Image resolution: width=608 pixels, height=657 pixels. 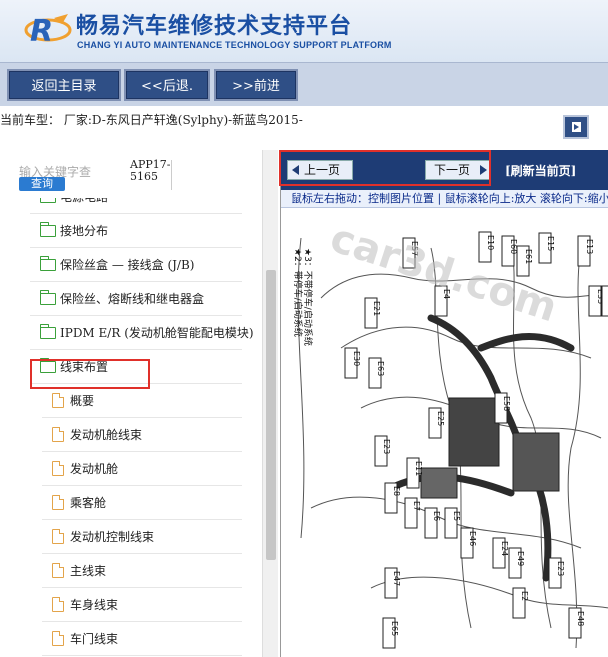 I want to click on tree-page-item: 乘客舱, so click(x=142, y=503).